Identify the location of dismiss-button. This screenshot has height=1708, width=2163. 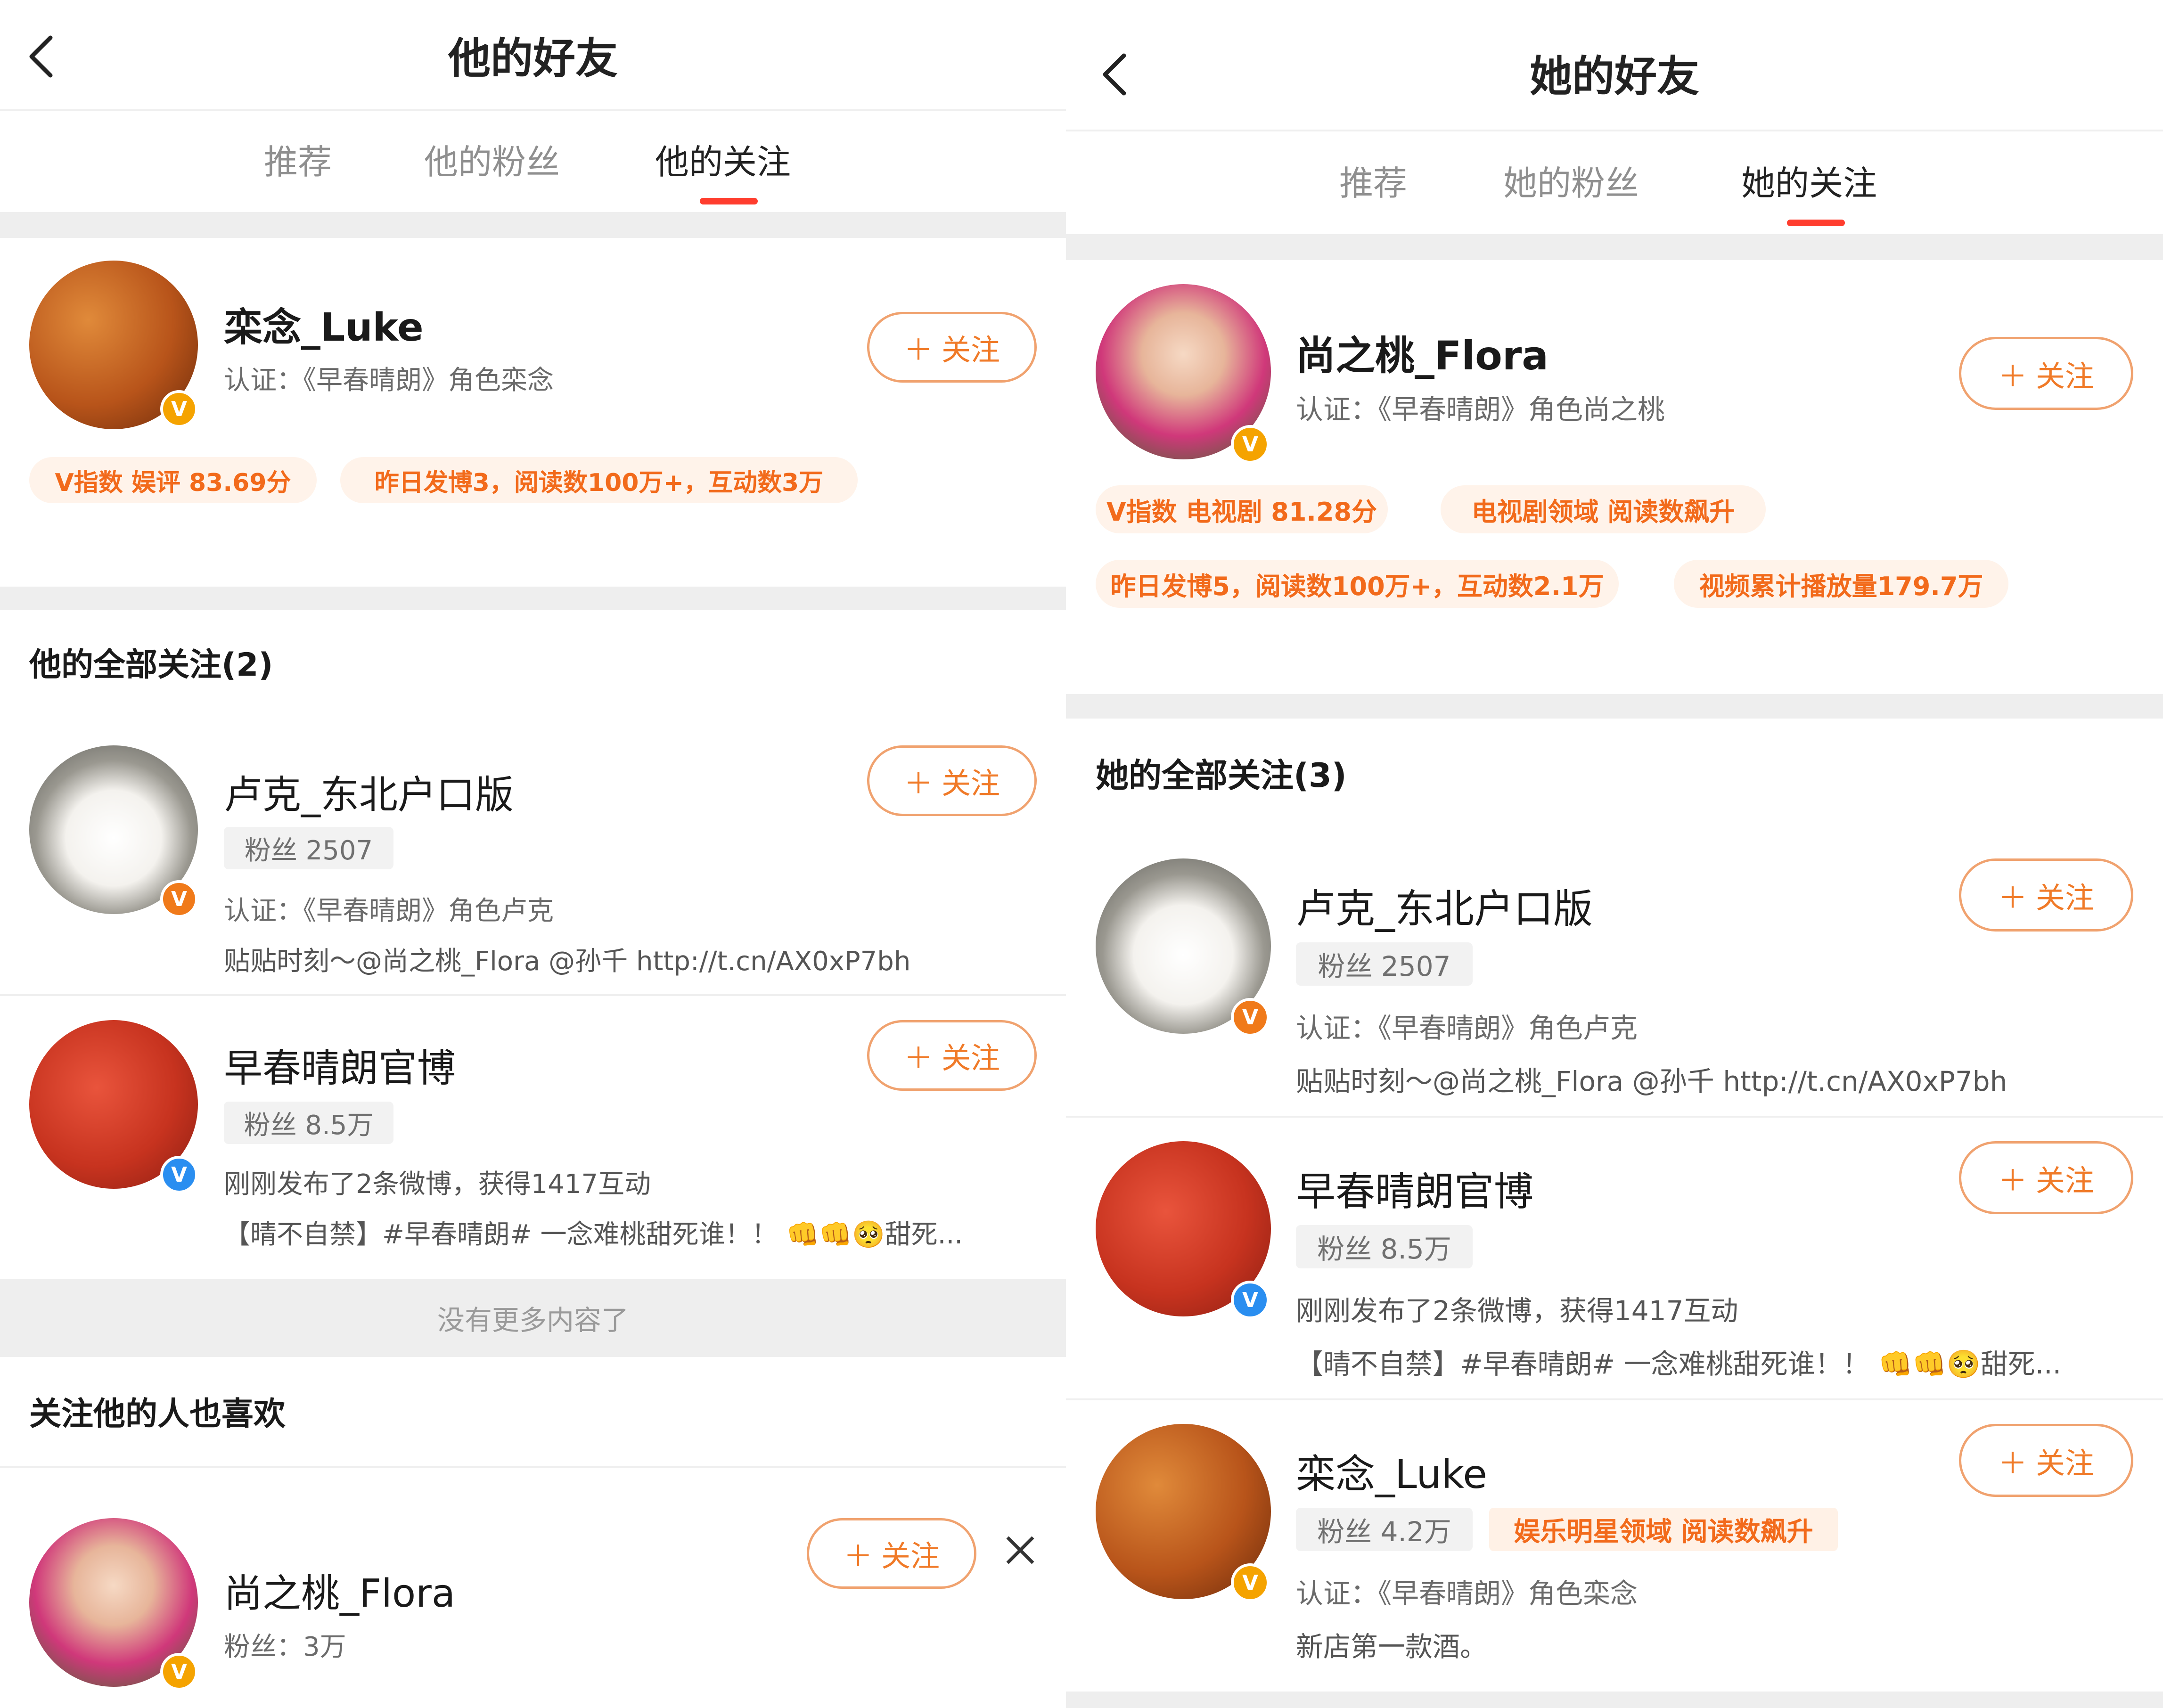
(1020, 1551).